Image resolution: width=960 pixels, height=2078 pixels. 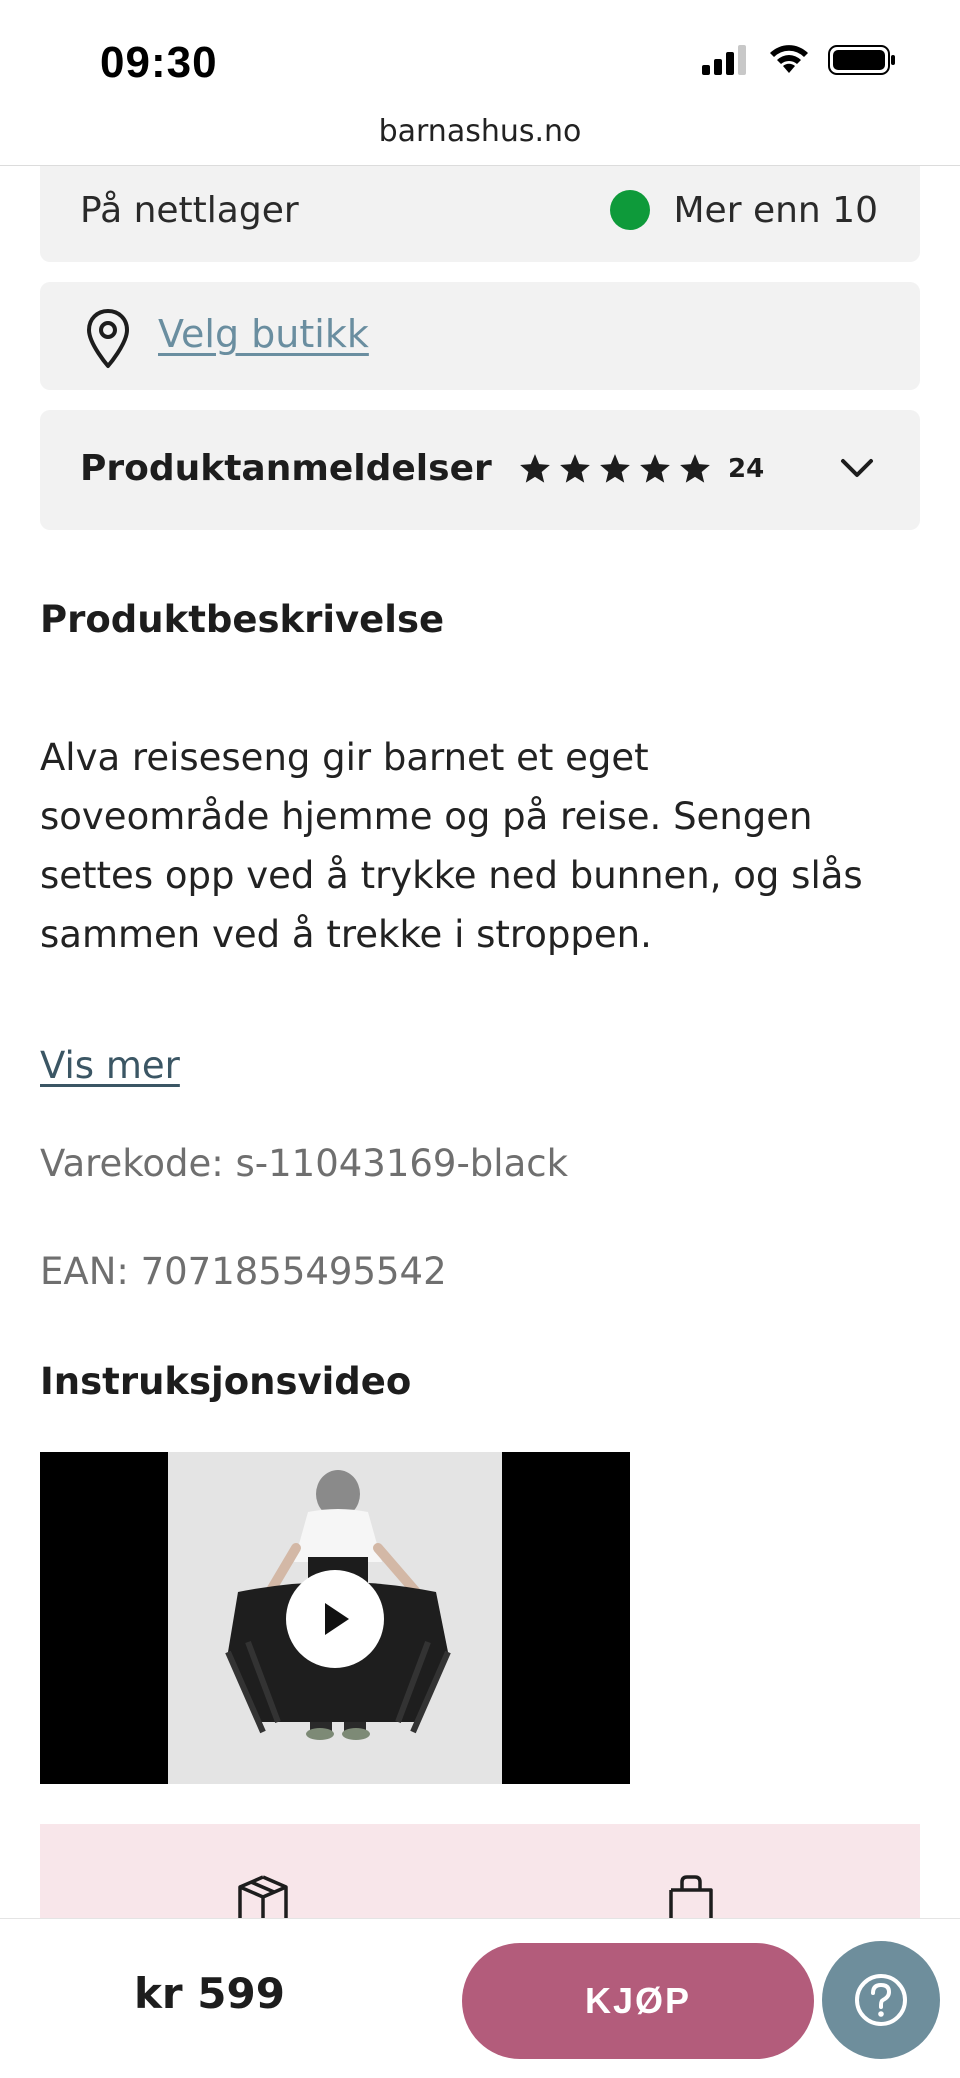 I want to click on buy-button: KJØP, so click(x=638, y=2001).